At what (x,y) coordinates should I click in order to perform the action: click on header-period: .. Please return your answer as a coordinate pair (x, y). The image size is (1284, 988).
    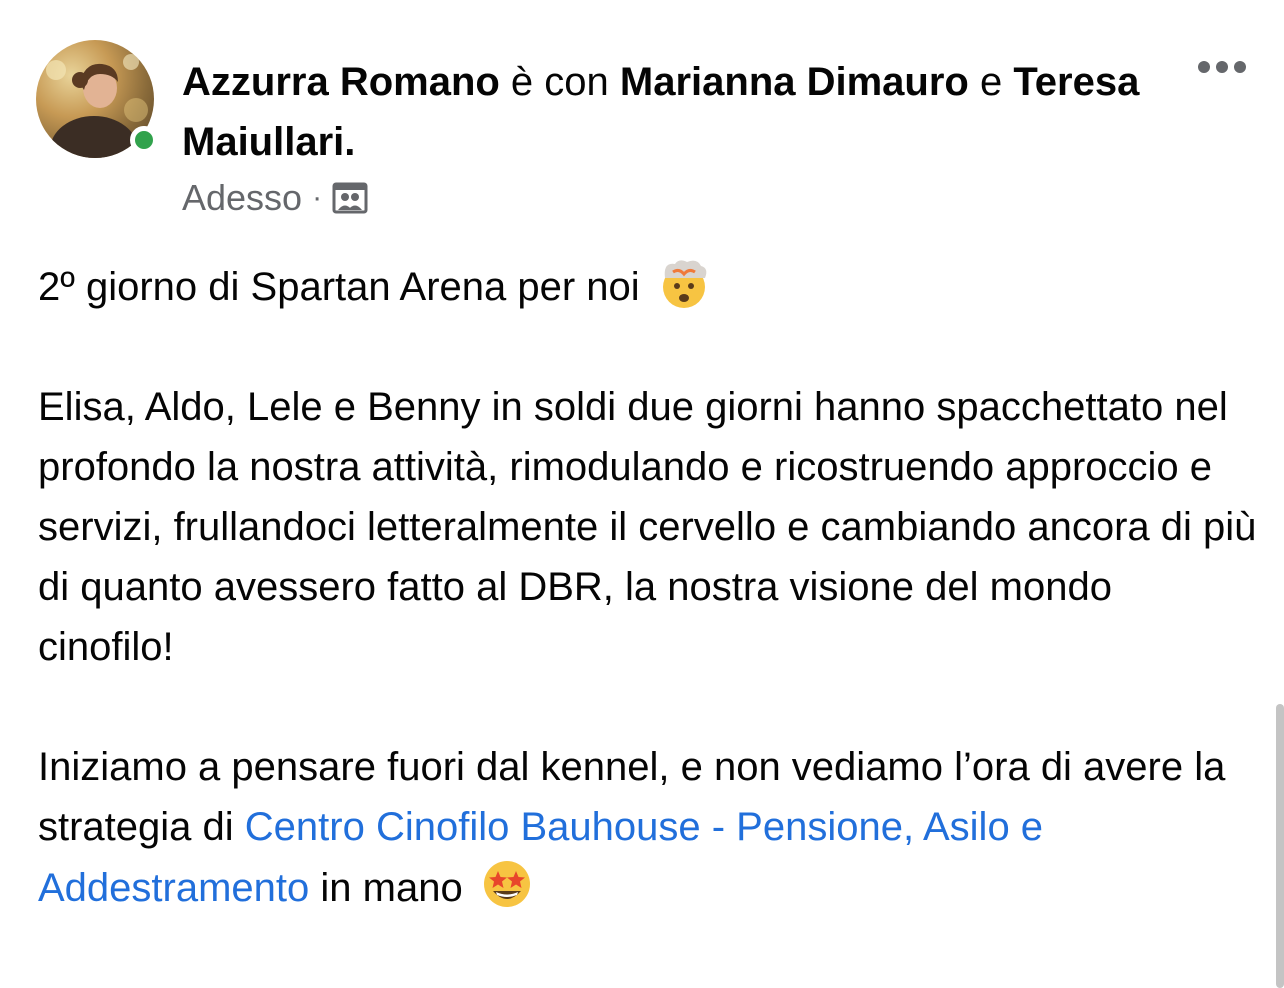
    Looking at the image, I should click on (350, 142).